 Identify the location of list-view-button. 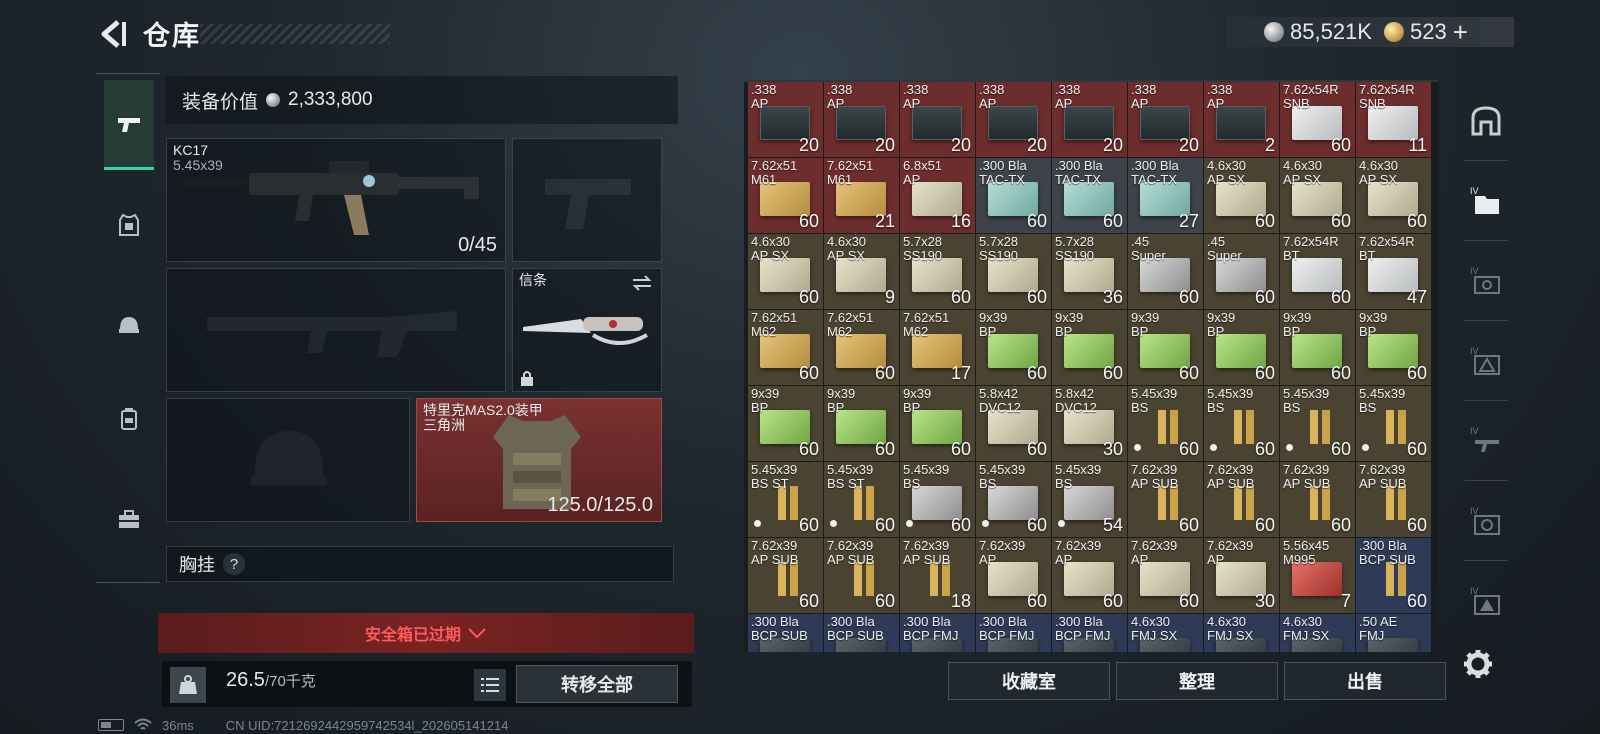
(490, 685).